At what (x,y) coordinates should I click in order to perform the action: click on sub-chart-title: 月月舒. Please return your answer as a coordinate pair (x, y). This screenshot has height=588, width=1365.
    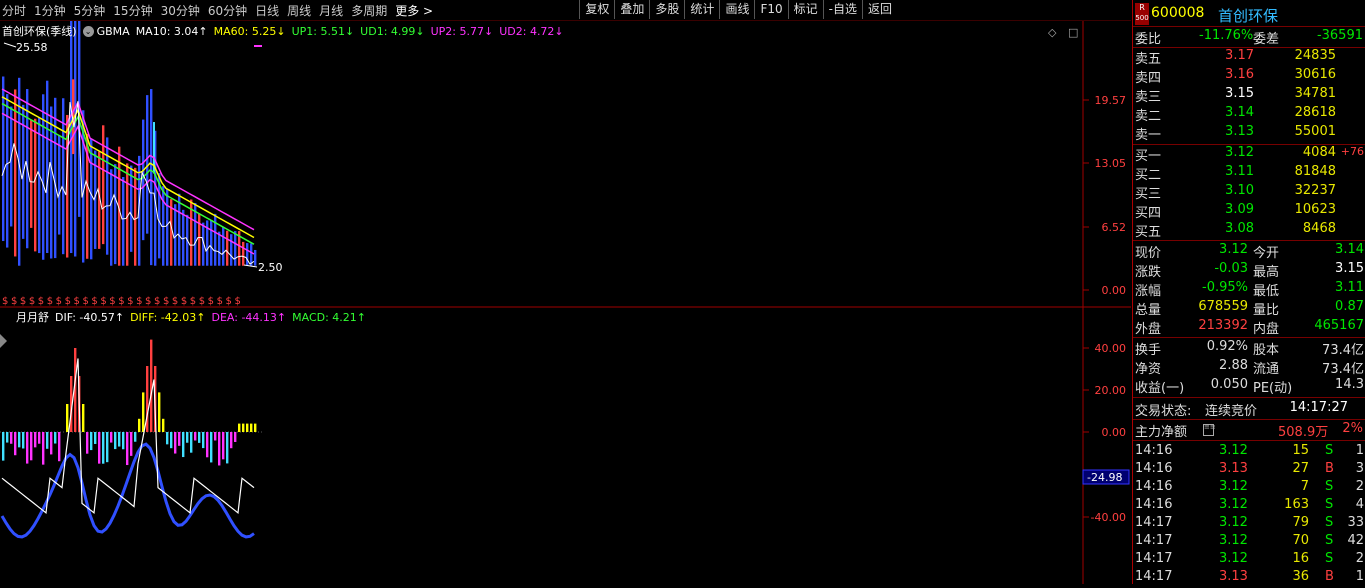
    Looking at the image, I should click on (32, 317).